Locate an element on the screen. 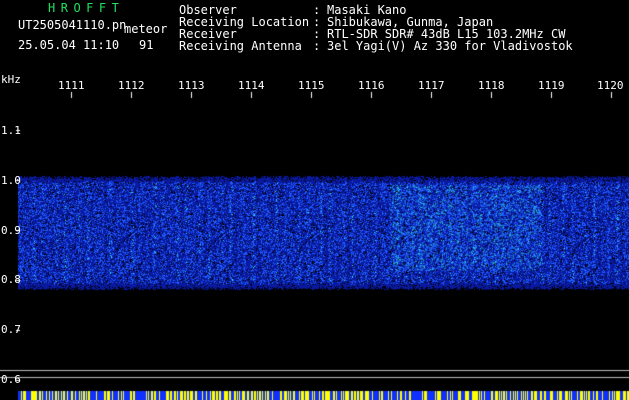 Image resolution: width=629 pixels, height=400 pixels. x-tick-1113: 1113 is located at coordinates (191, 85).